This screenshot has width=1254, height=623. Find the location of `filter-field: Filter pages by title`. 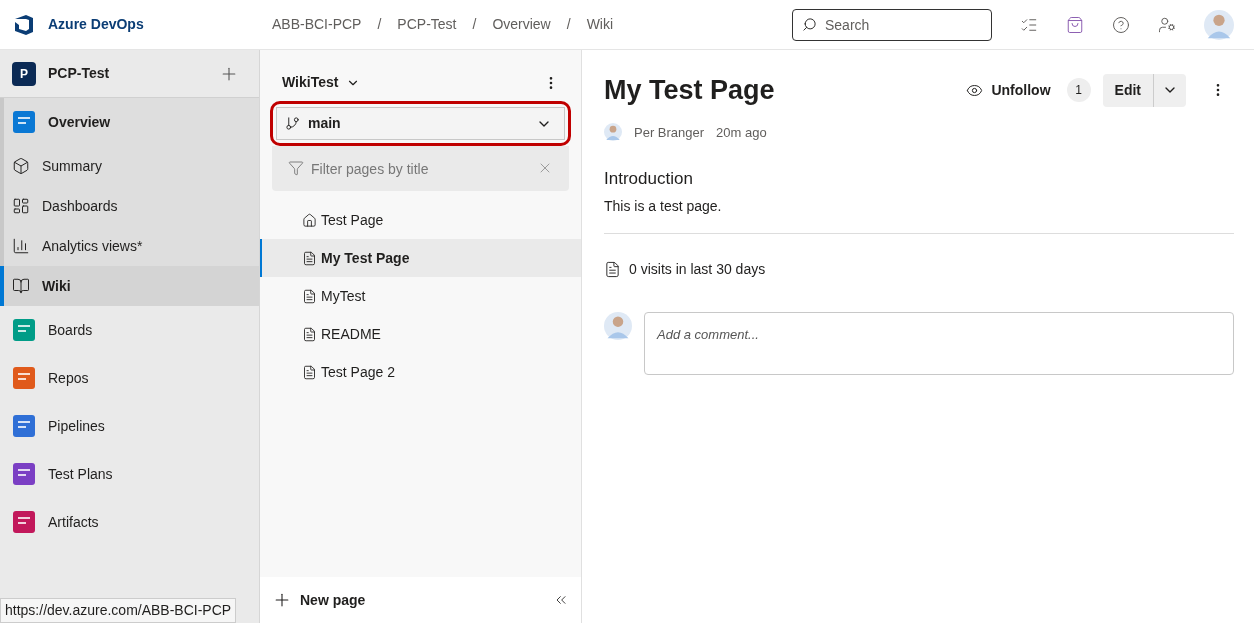

filter-field: Filter pages by title is located at coordinates (420, 168).